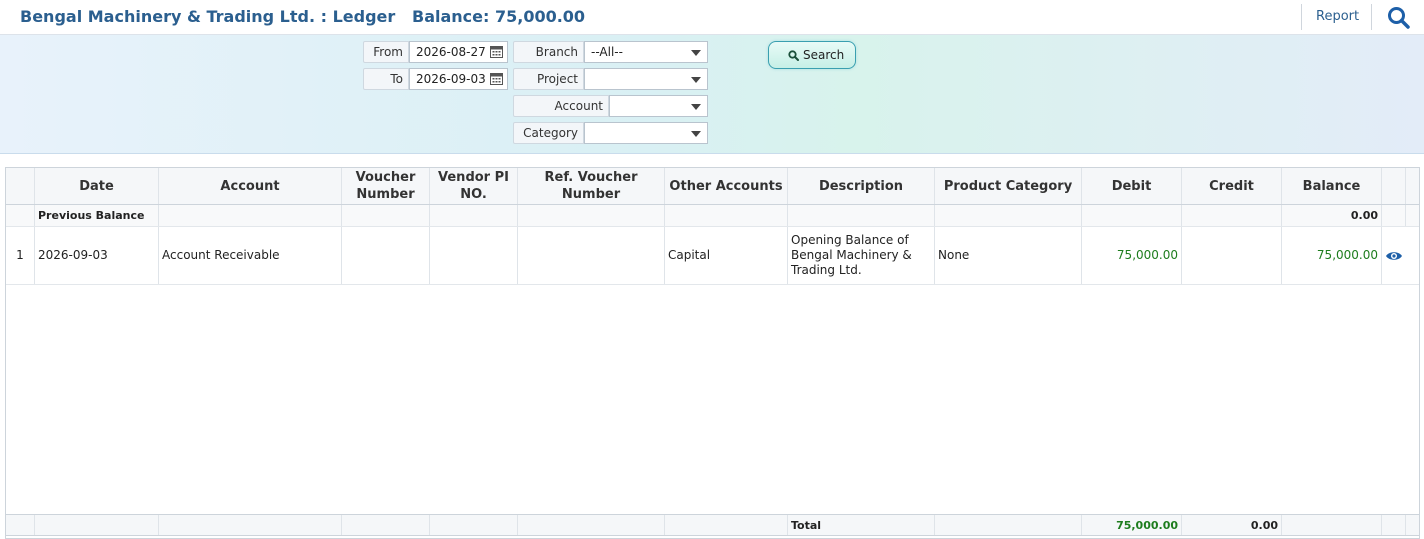 The width and height of the screenshot is (1424, 539). Describe the element at coordinates (474, 255) in the screenshot. I see `row-vendor-pi-no` at that location.